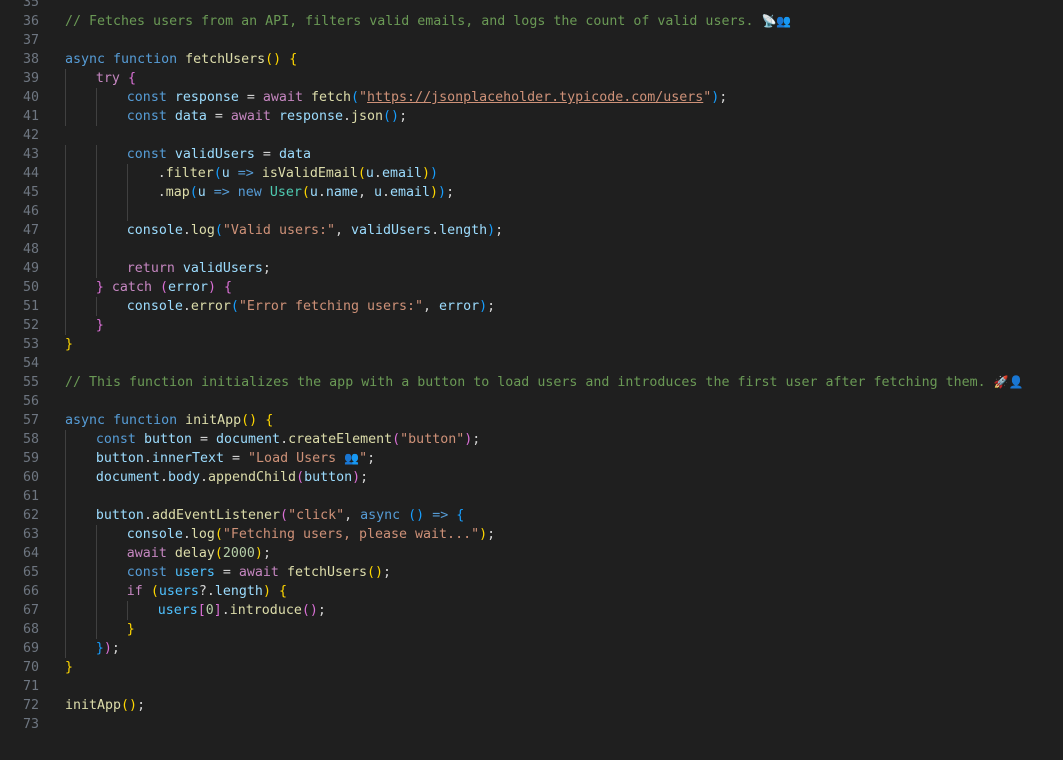 The height and width of the screenshot is (760, 1063). What do you see at coordinates (250, 97) in the screenshot?
I see `operator-token: =` at bounding box center [250, 97].